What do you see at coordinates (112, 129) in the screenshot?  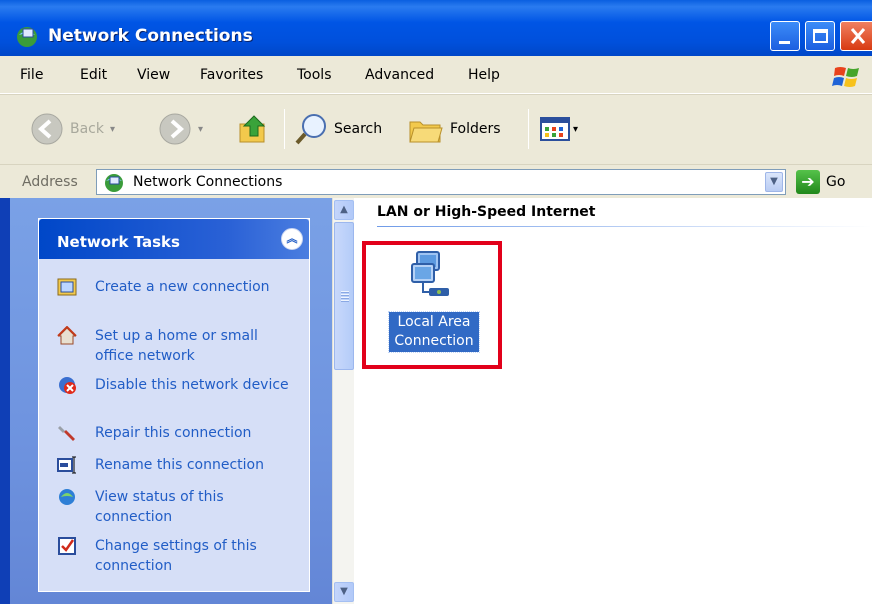 I see `back-dropdown-icon: ▾` at bounding box center [112, 129].